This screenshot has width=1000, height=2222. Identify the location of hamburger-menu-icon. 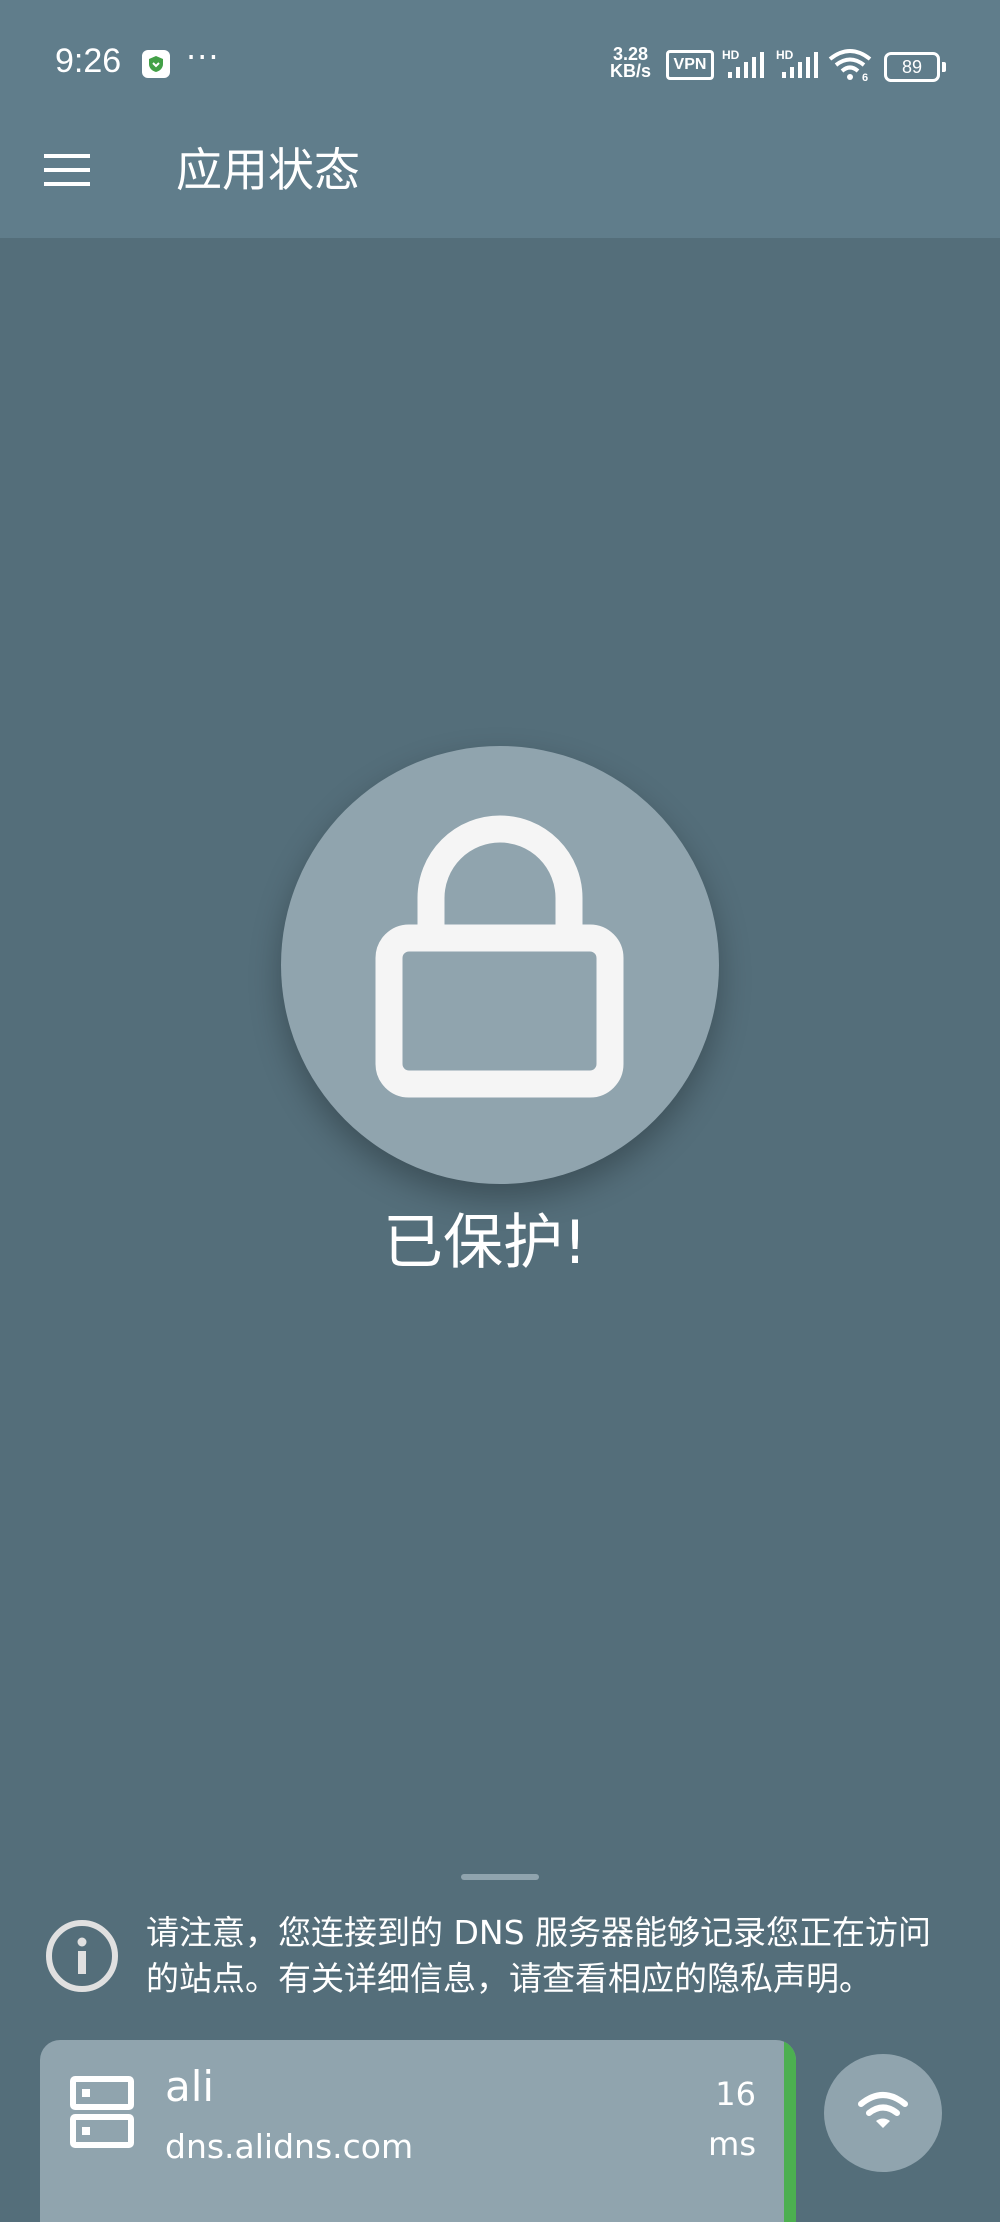
(67, 170).